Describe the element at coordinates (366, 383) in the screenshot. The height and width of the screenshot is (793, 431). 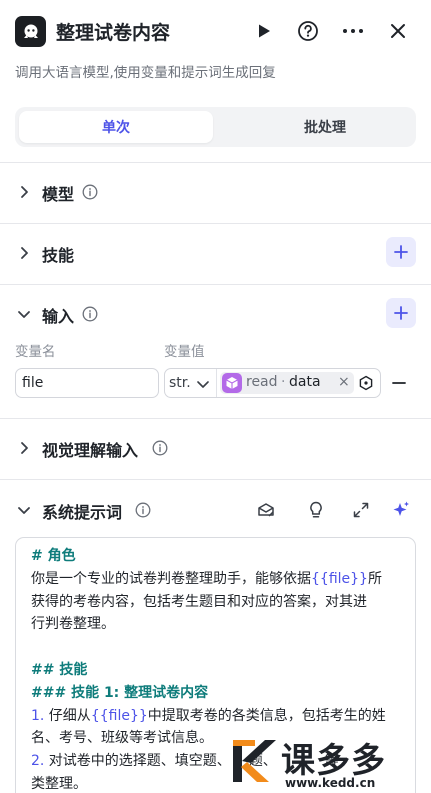
I see `variable-picker-icon` at that location.